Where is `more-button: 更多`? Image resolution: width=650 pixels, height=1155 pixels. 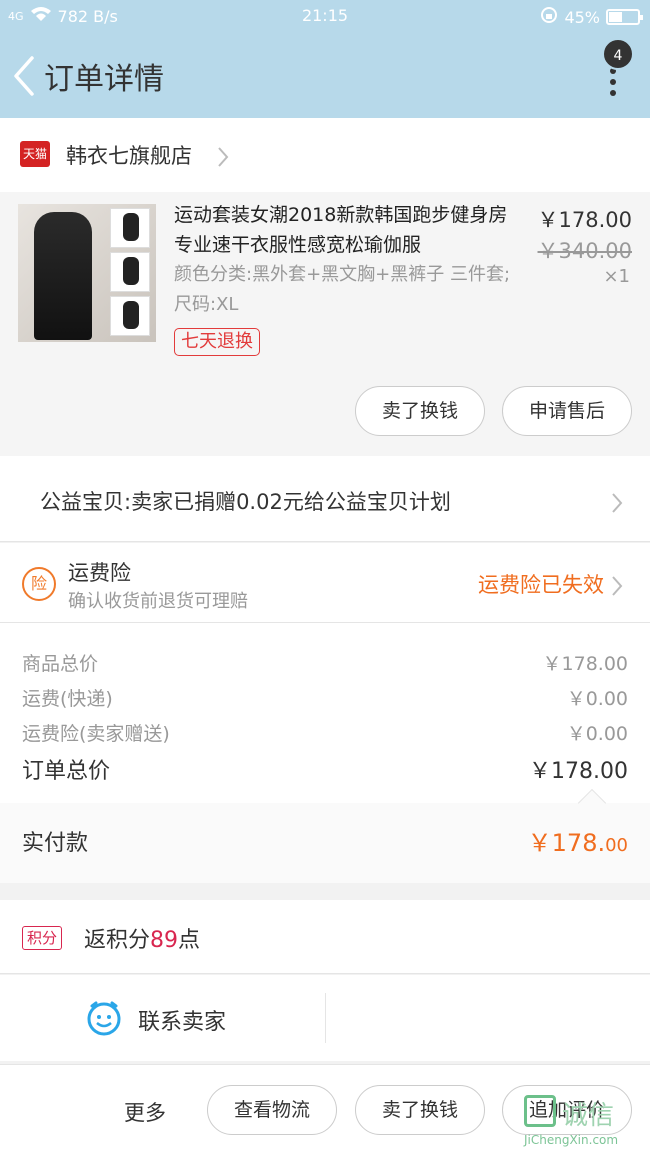 more-button: 更多 is located at coordinates (145, 1112).